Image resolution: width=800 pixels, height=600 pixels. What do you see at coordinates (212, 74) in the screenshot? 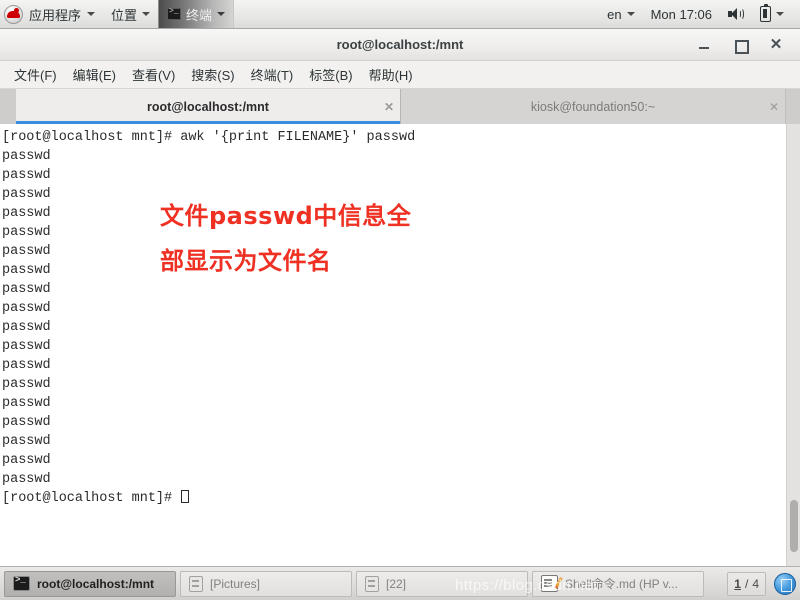
I see `menu-search: 搜索(S)` at bounding box center [212, 74].